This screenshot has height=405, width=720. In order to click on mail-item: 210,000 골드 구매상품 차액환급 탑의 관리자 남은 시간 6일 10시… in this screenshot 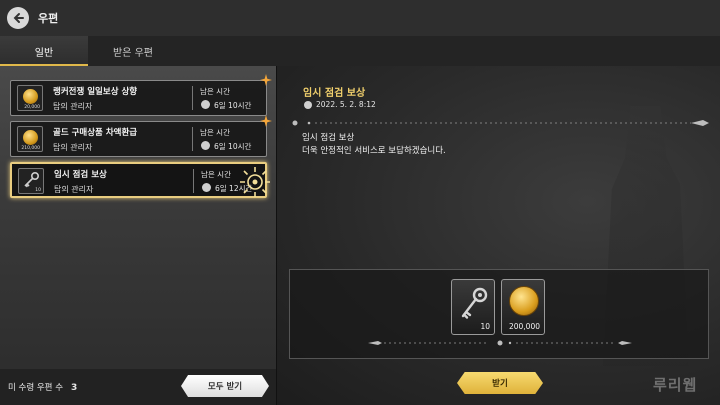, I will do `click(141, 136)`.